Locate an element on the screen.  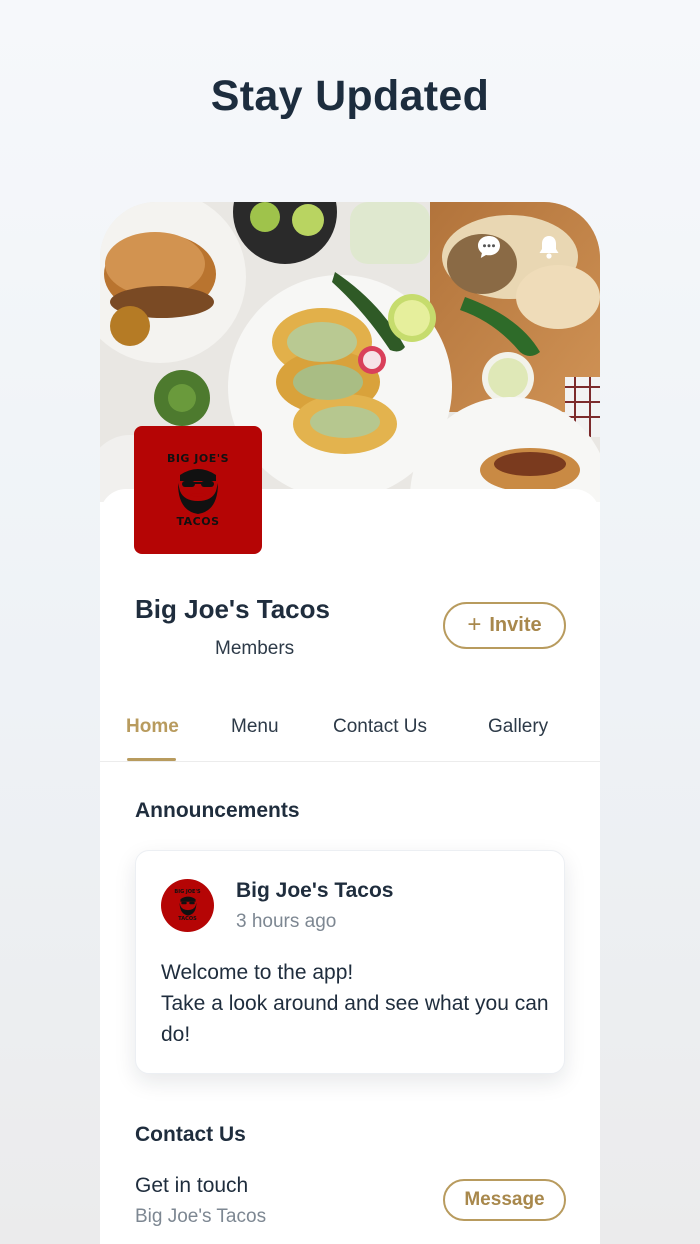
invite-button: + Invite is located at coordinates (504, 625).